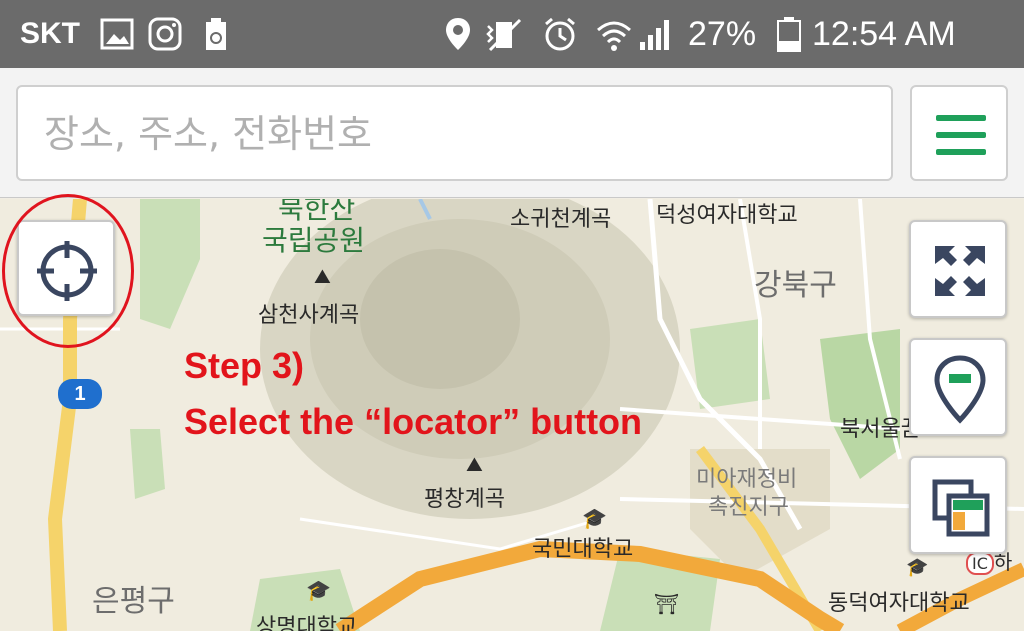 The height and width of the screenshot is (631, 1024). I want to click on map-label-duksung: 덕성여자대학교, so click(727, 215).